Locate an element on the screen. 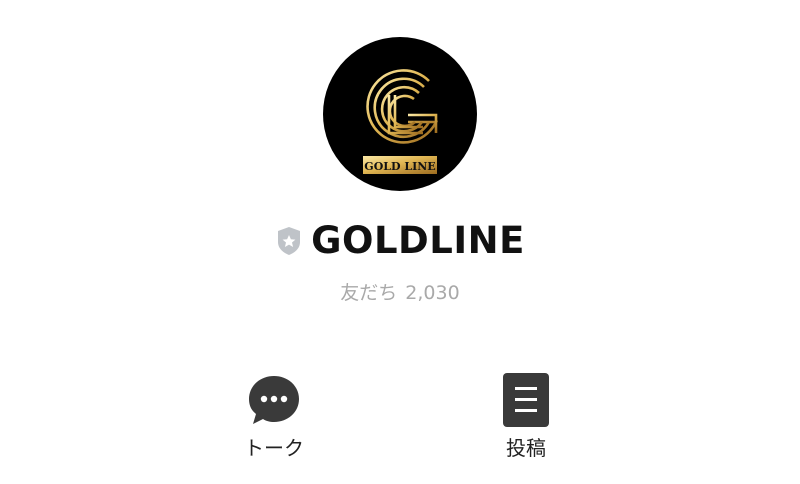  account-name-row: GOLDLINE is located at coordinates (400, 241).